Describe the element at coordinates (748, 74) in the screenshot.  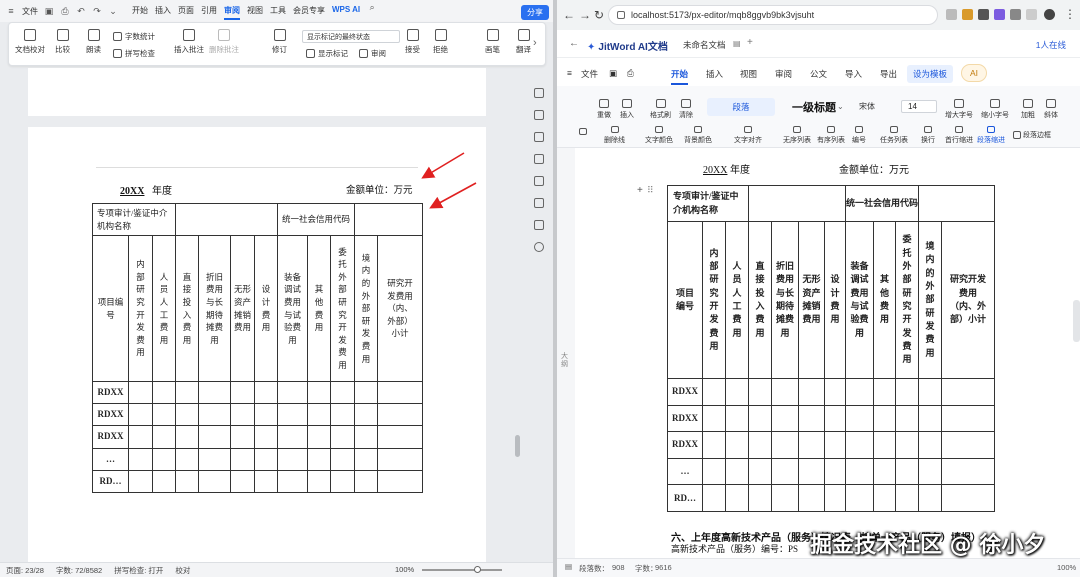
I see `jit-menu-view: 视图` at that location.